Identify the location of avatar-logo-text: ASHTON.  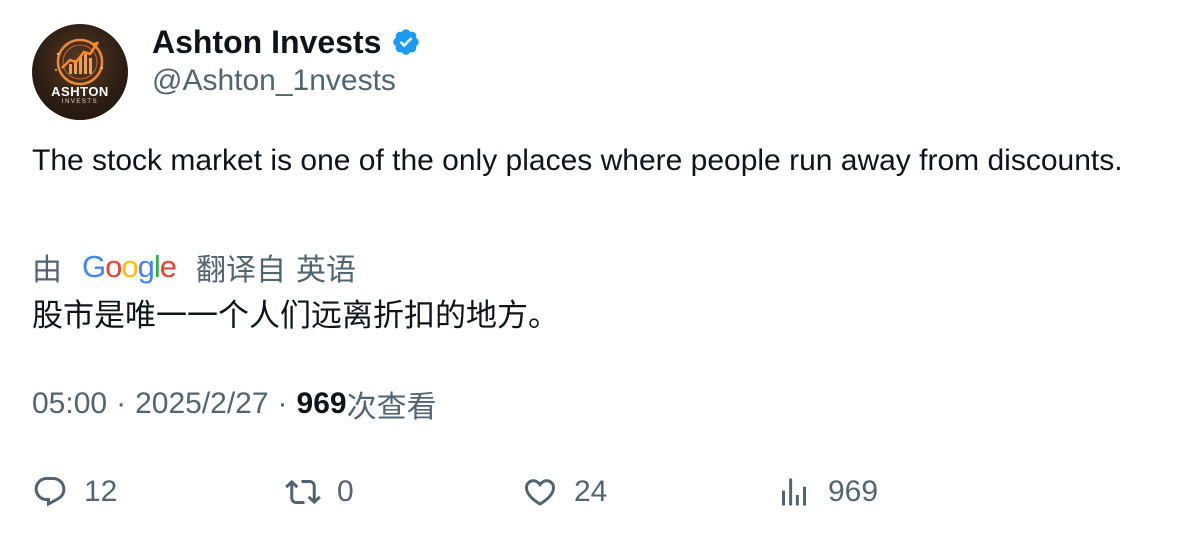
(80, 91).